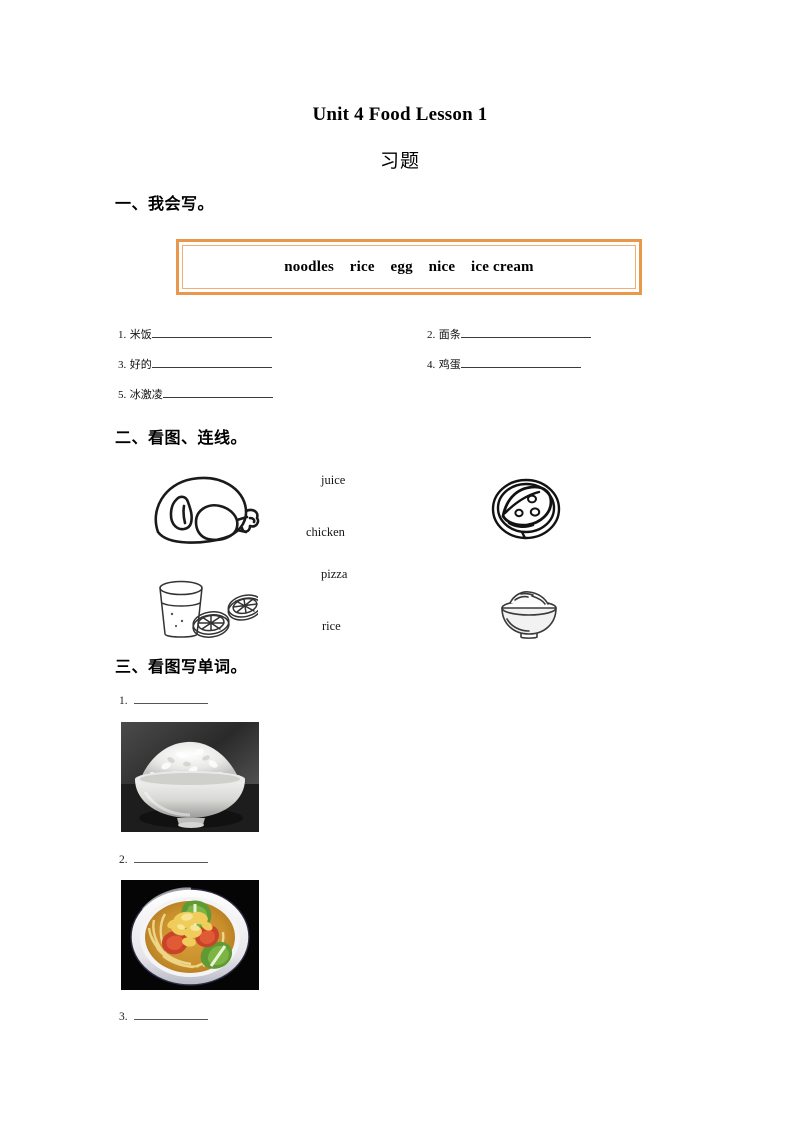  I want to click on photo-item-1-number: 1., so click(123, 701).